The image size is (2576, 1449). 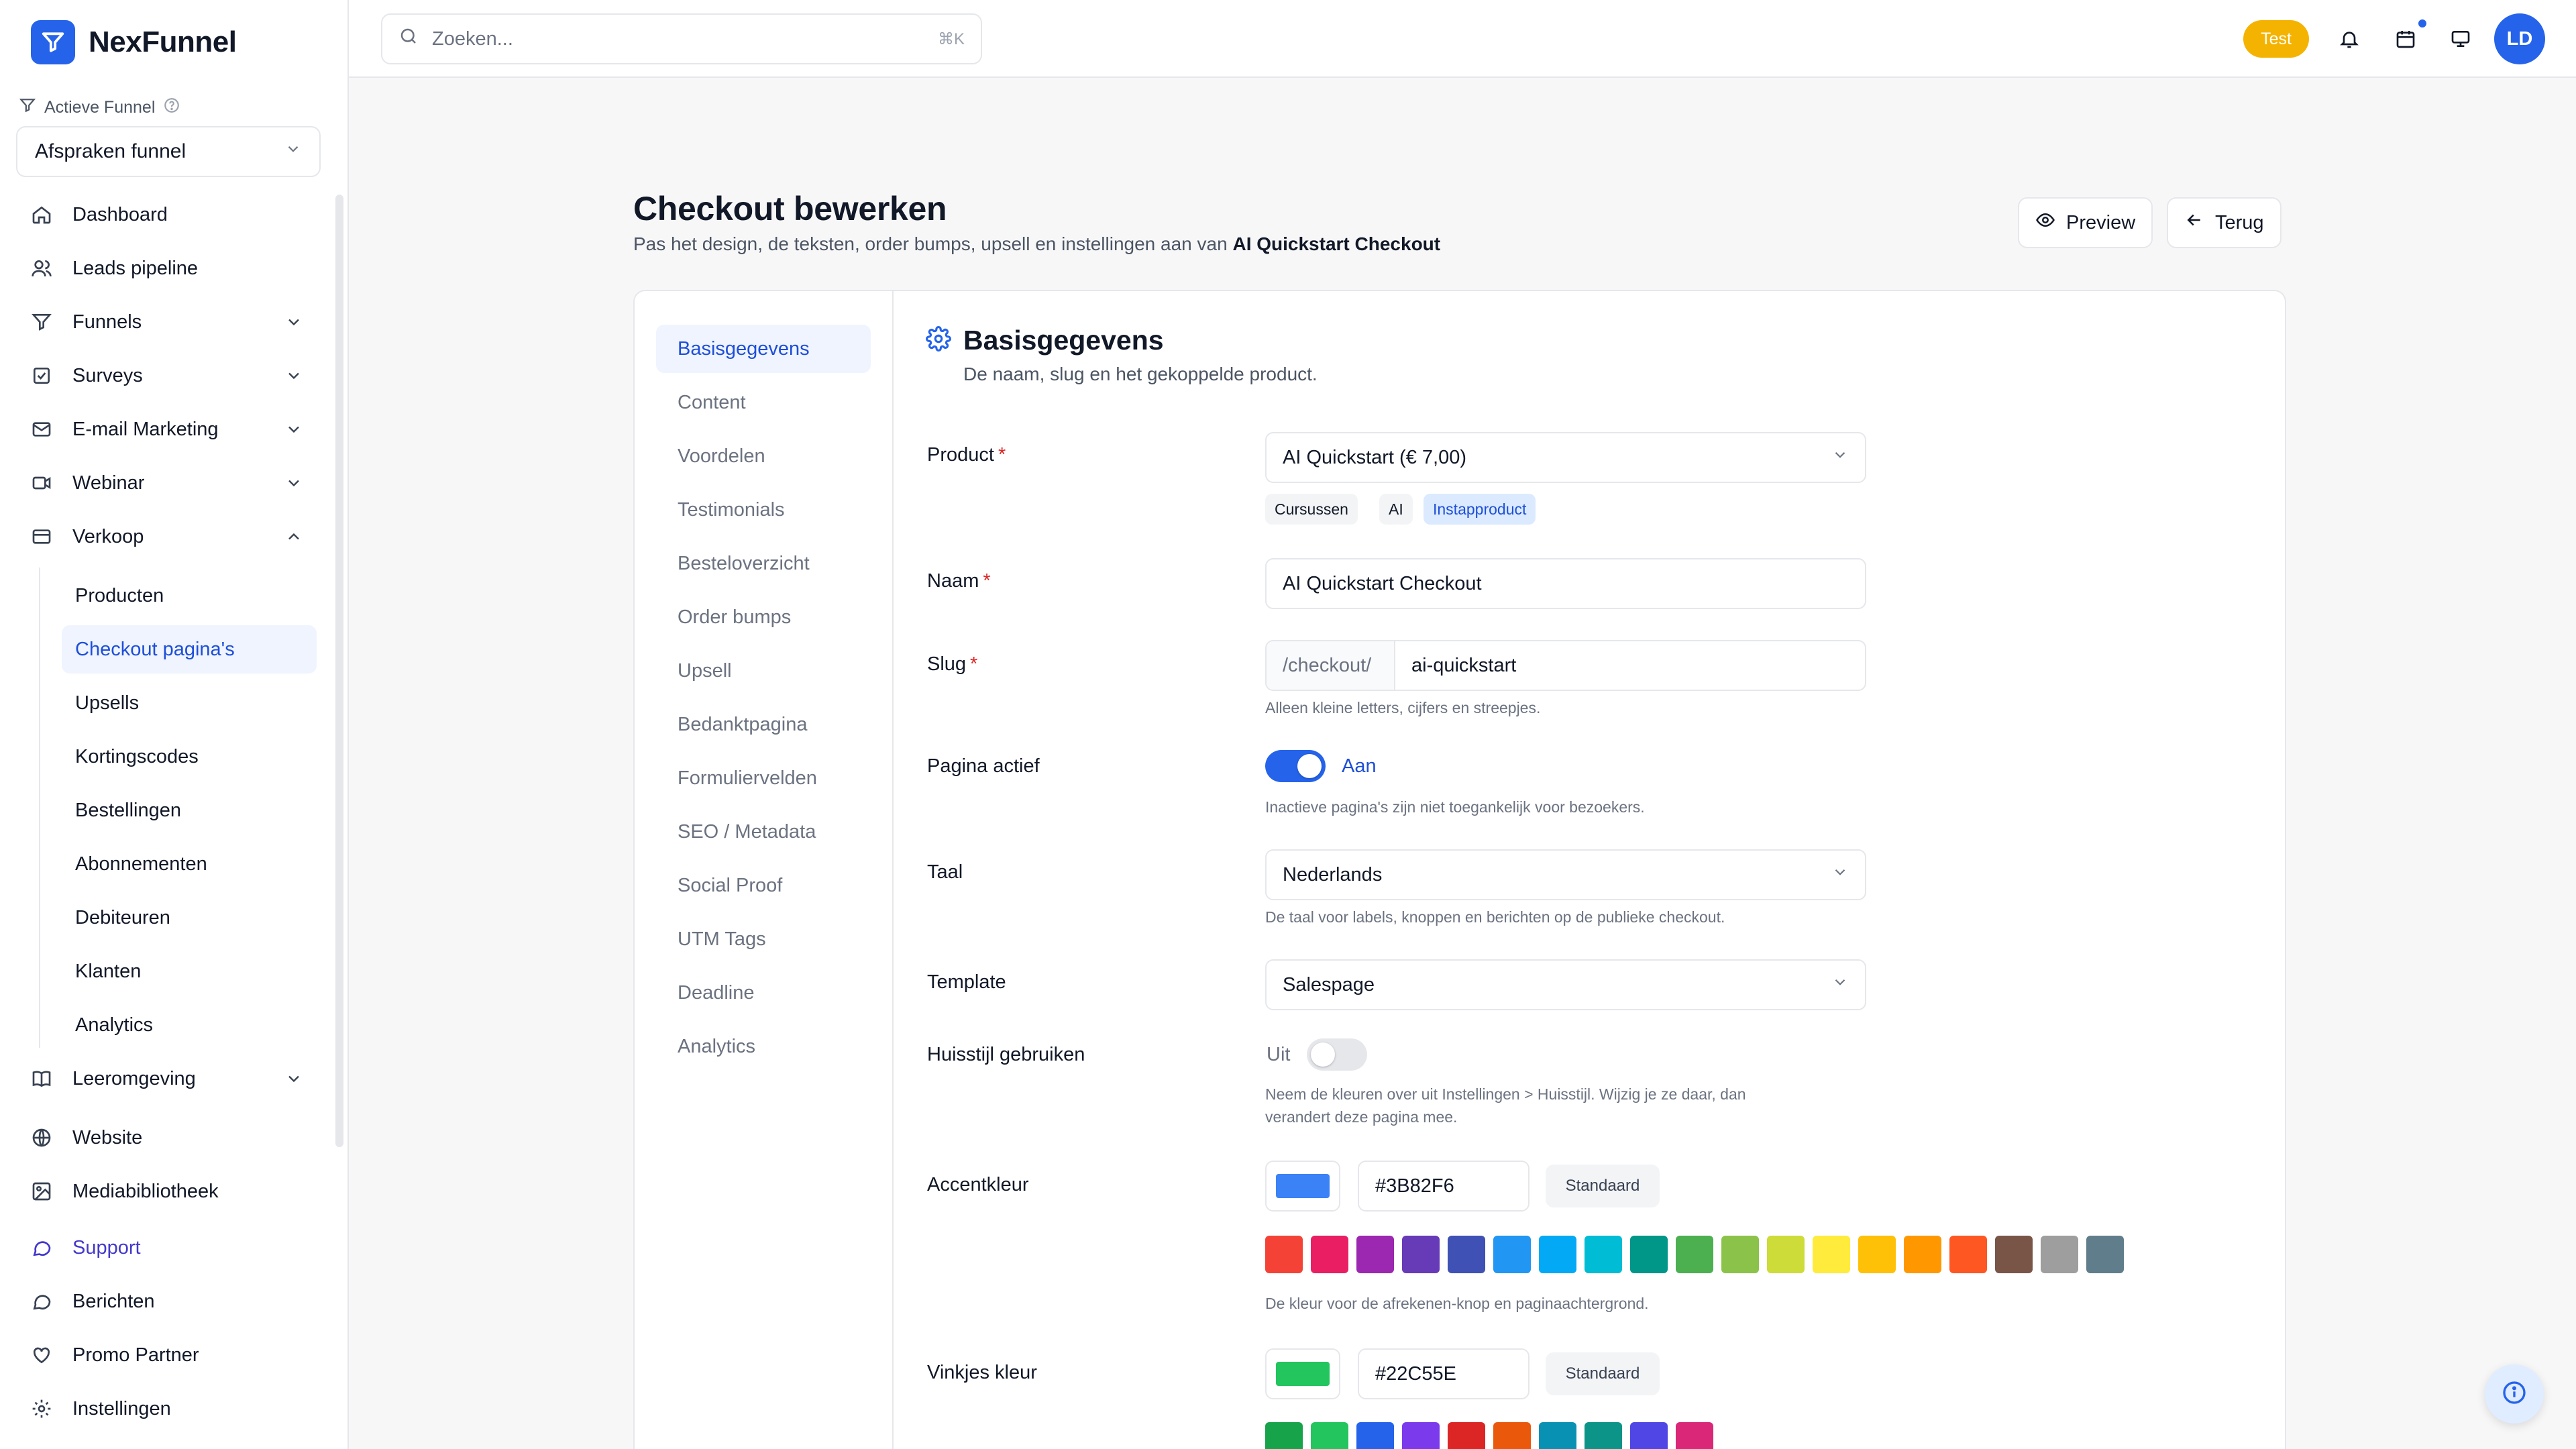 I want to click on tab-voordelen: Voordelen, so click(x=763, y=456).